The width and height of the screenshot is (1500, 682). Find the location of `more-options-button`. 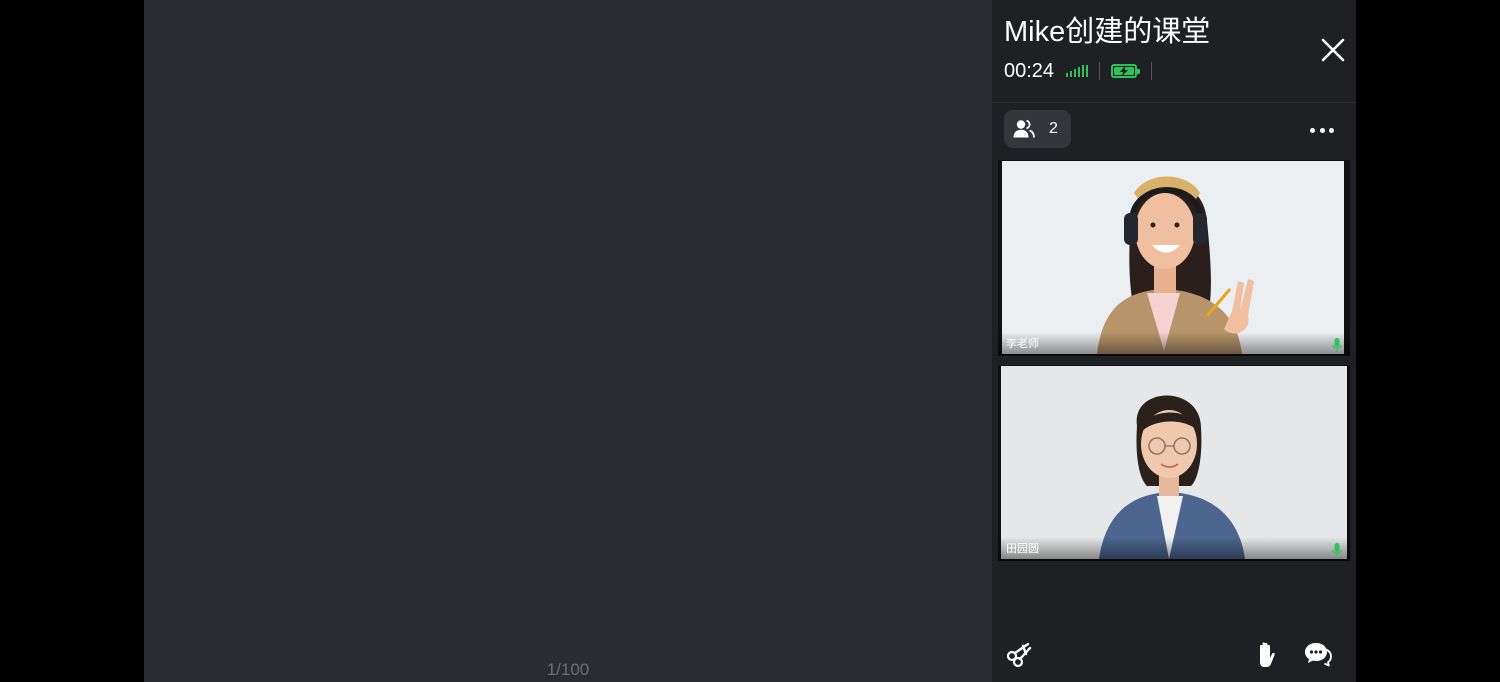

more-options-button is located at coordinates (1322, 130).